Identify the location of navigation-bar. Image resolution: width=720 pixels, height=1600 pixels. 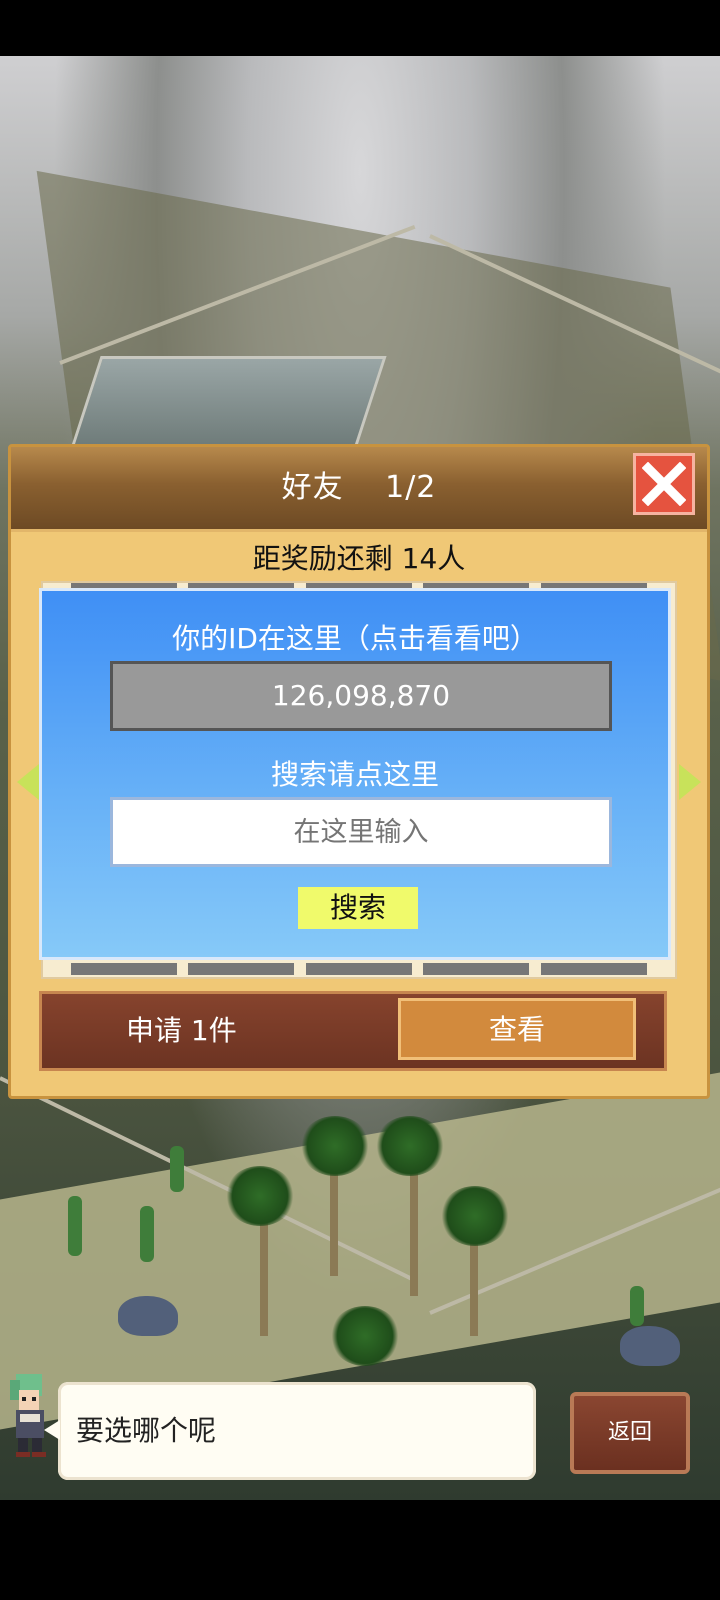
(360, 1550).